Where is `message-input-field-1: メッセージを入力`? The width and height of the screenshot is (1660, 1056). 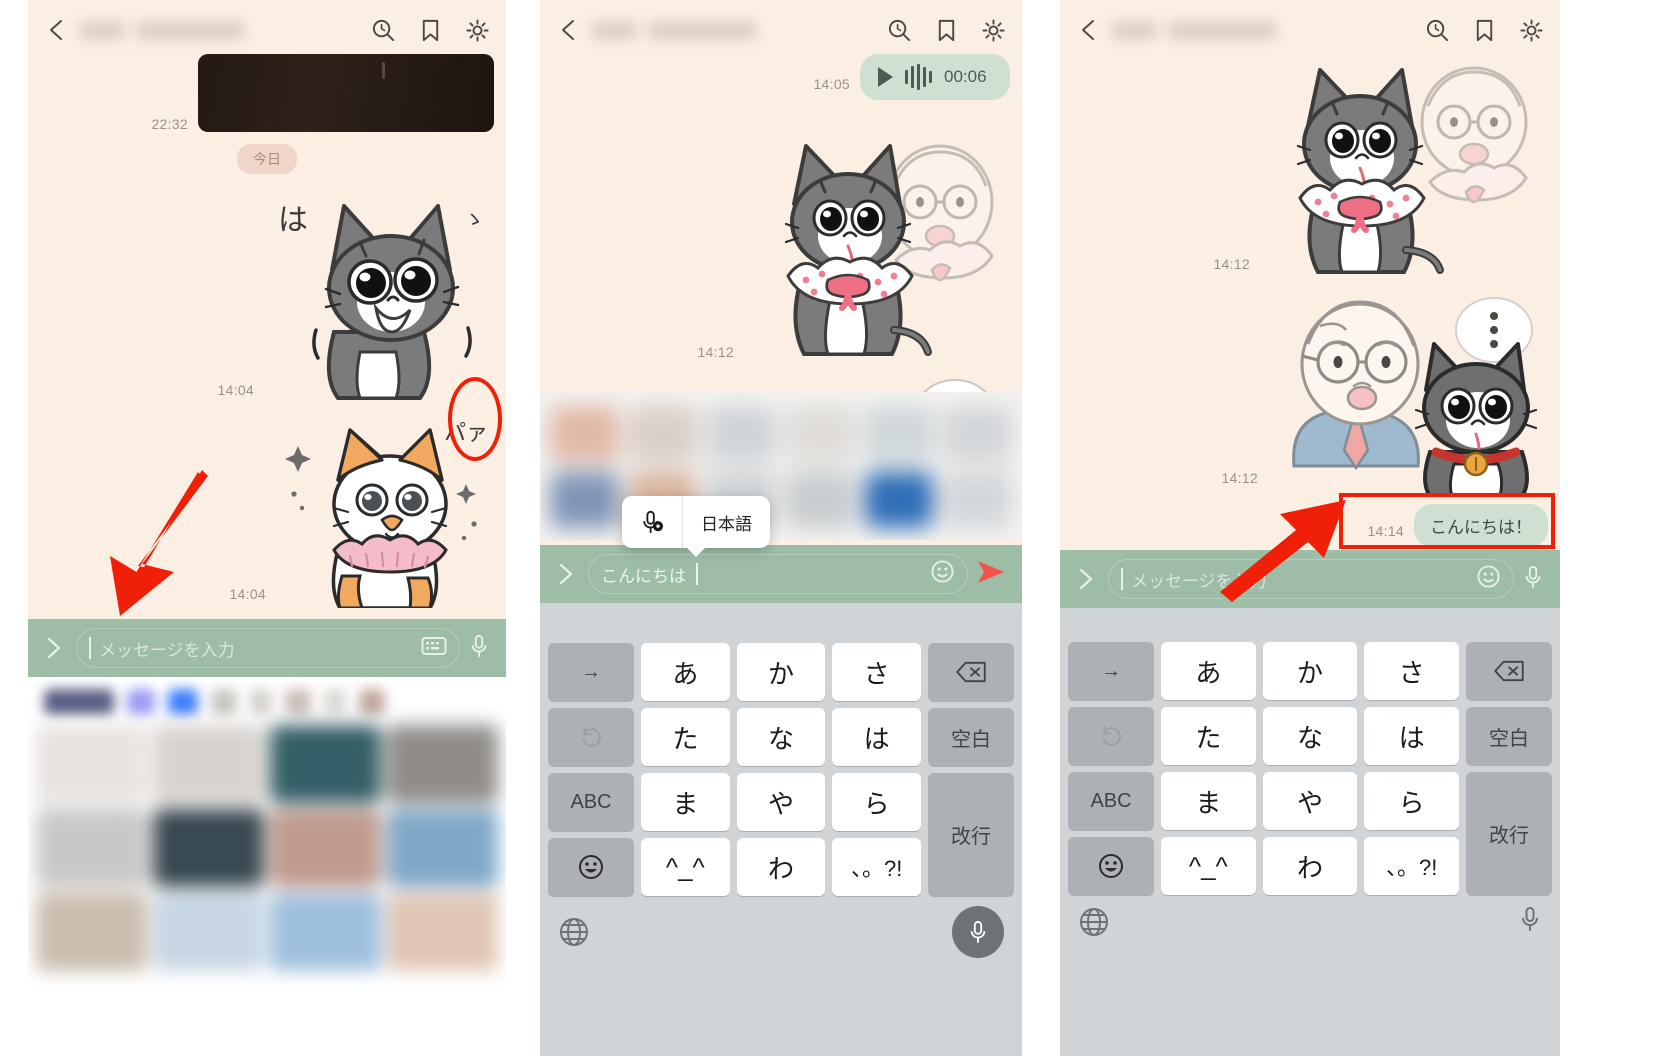 message-input-field-1: メッセージを入力 is located at coordinates (268, 648).